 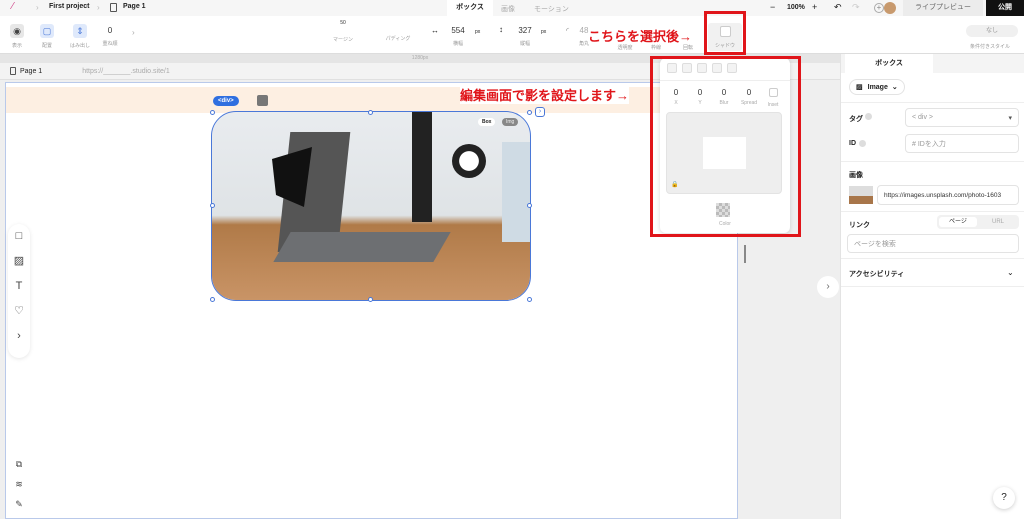 I want to click on heart-tool-icon: ♡, so click(x=19, y=311).